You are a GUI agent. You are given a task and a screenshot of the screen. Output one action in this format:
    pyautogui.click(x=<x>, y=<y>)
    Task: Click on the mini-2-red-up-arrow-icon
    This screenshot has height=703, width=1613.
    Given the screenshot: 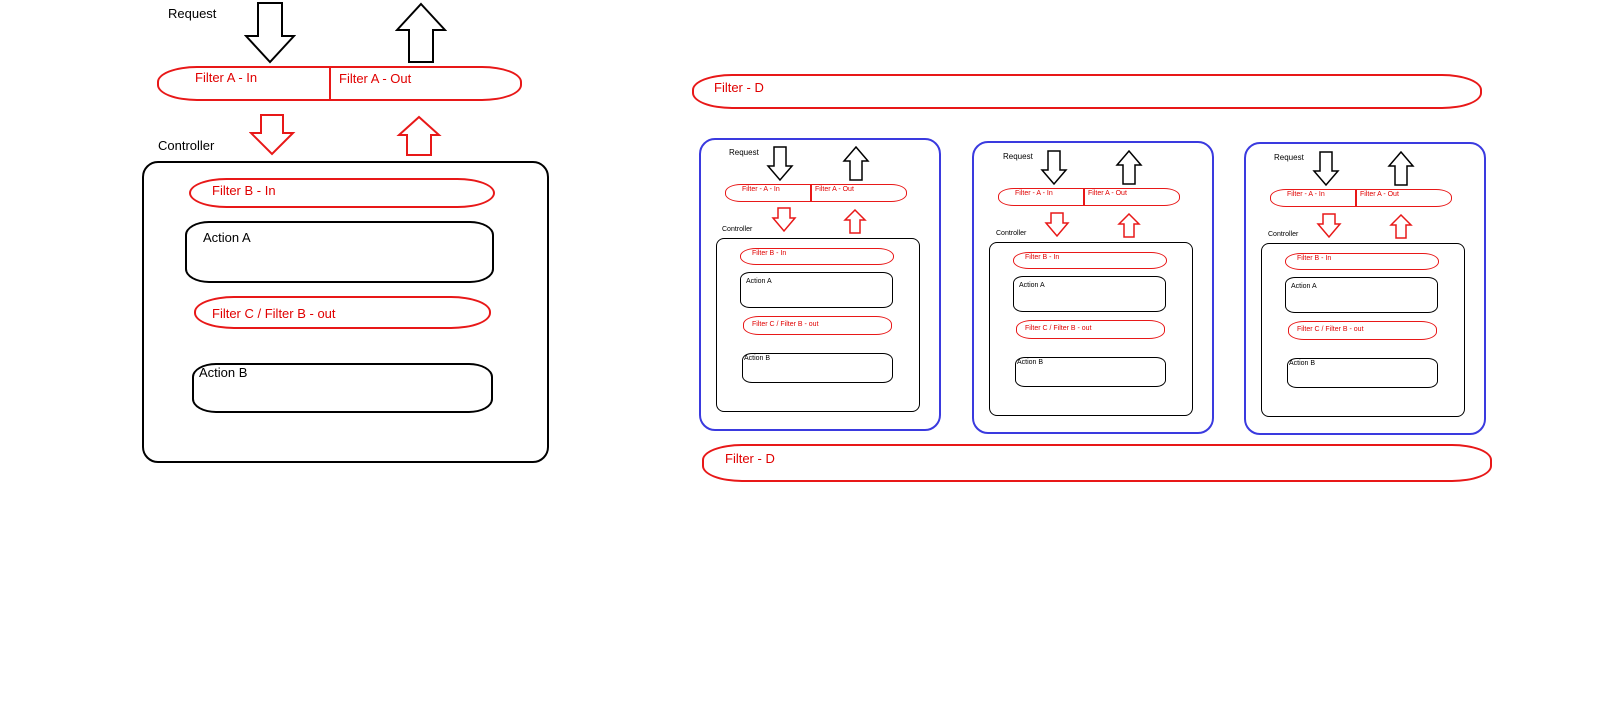 What is the action you would take?
    pyautogui.click(x=1129, y=225)
    